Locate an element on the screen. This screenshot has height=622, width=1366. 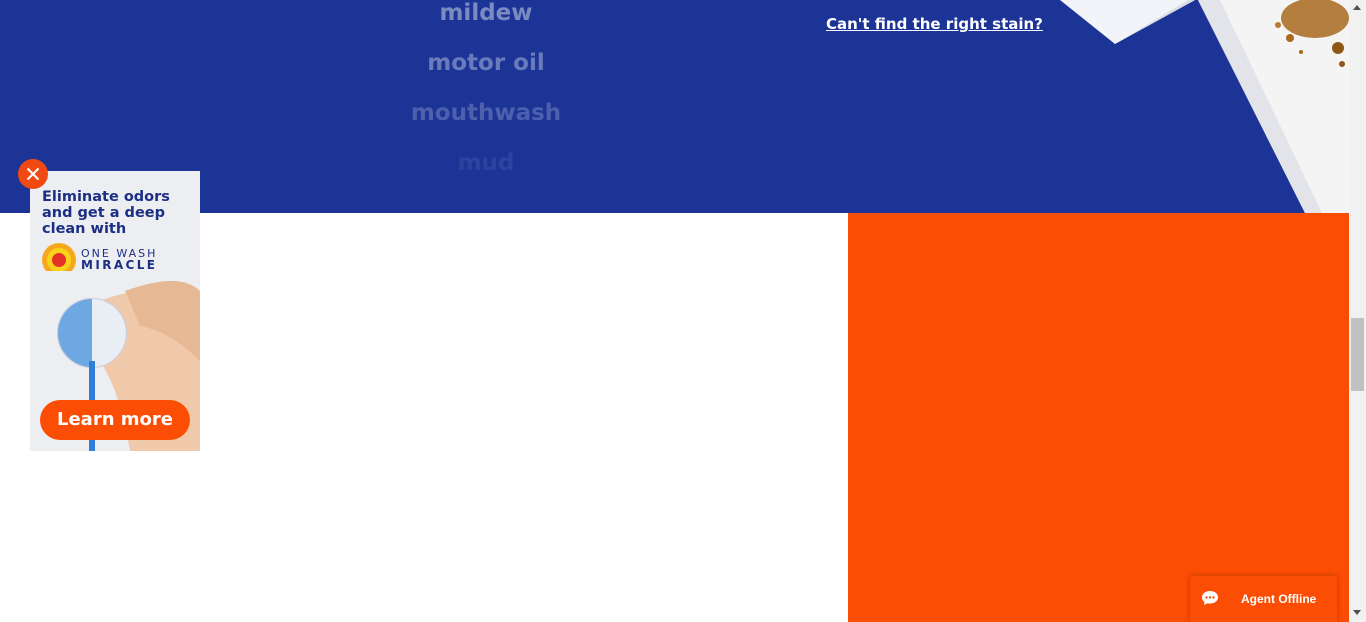
stained-shirt-image is located at coordinates (1204, 106).